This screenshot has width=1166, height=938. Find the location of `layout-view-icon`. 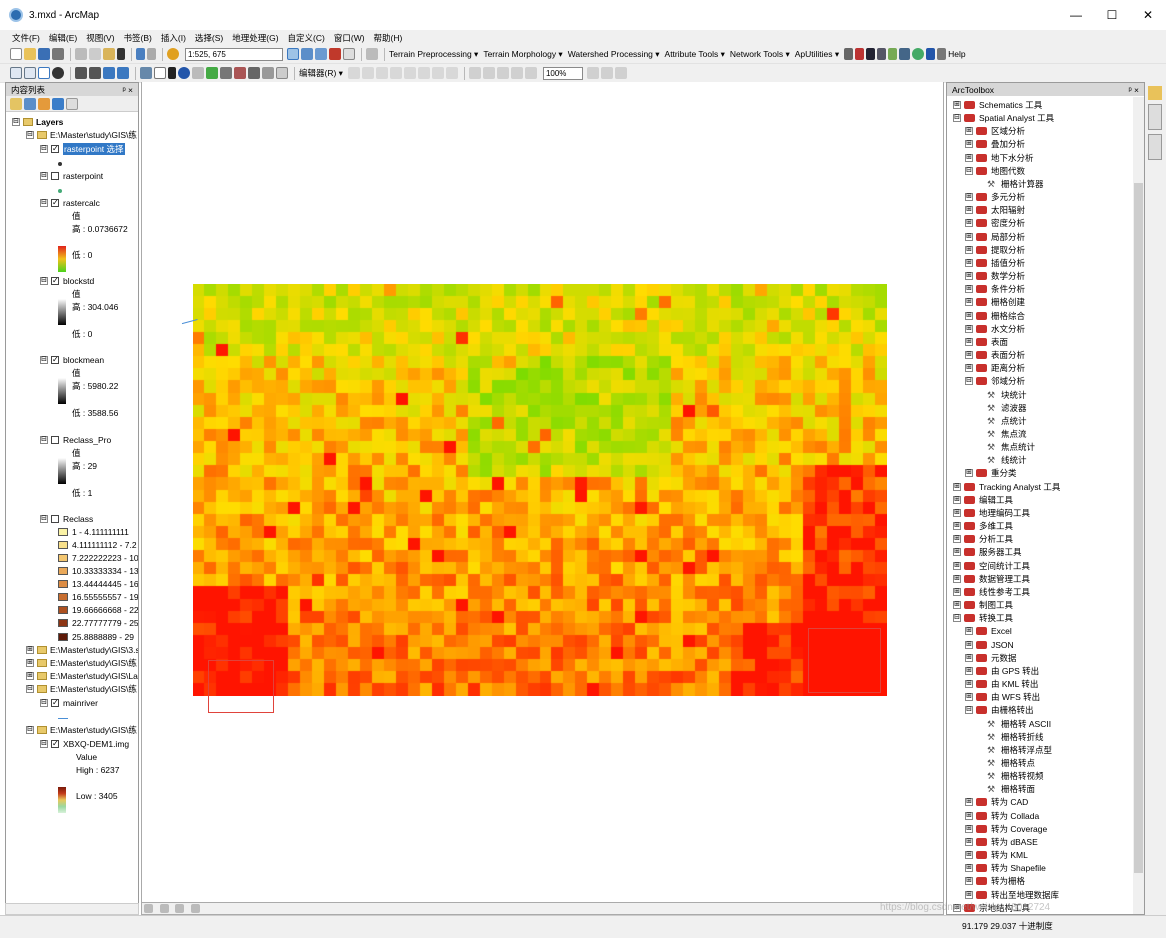

layout-view-icon is located at coordinates (164, 908).